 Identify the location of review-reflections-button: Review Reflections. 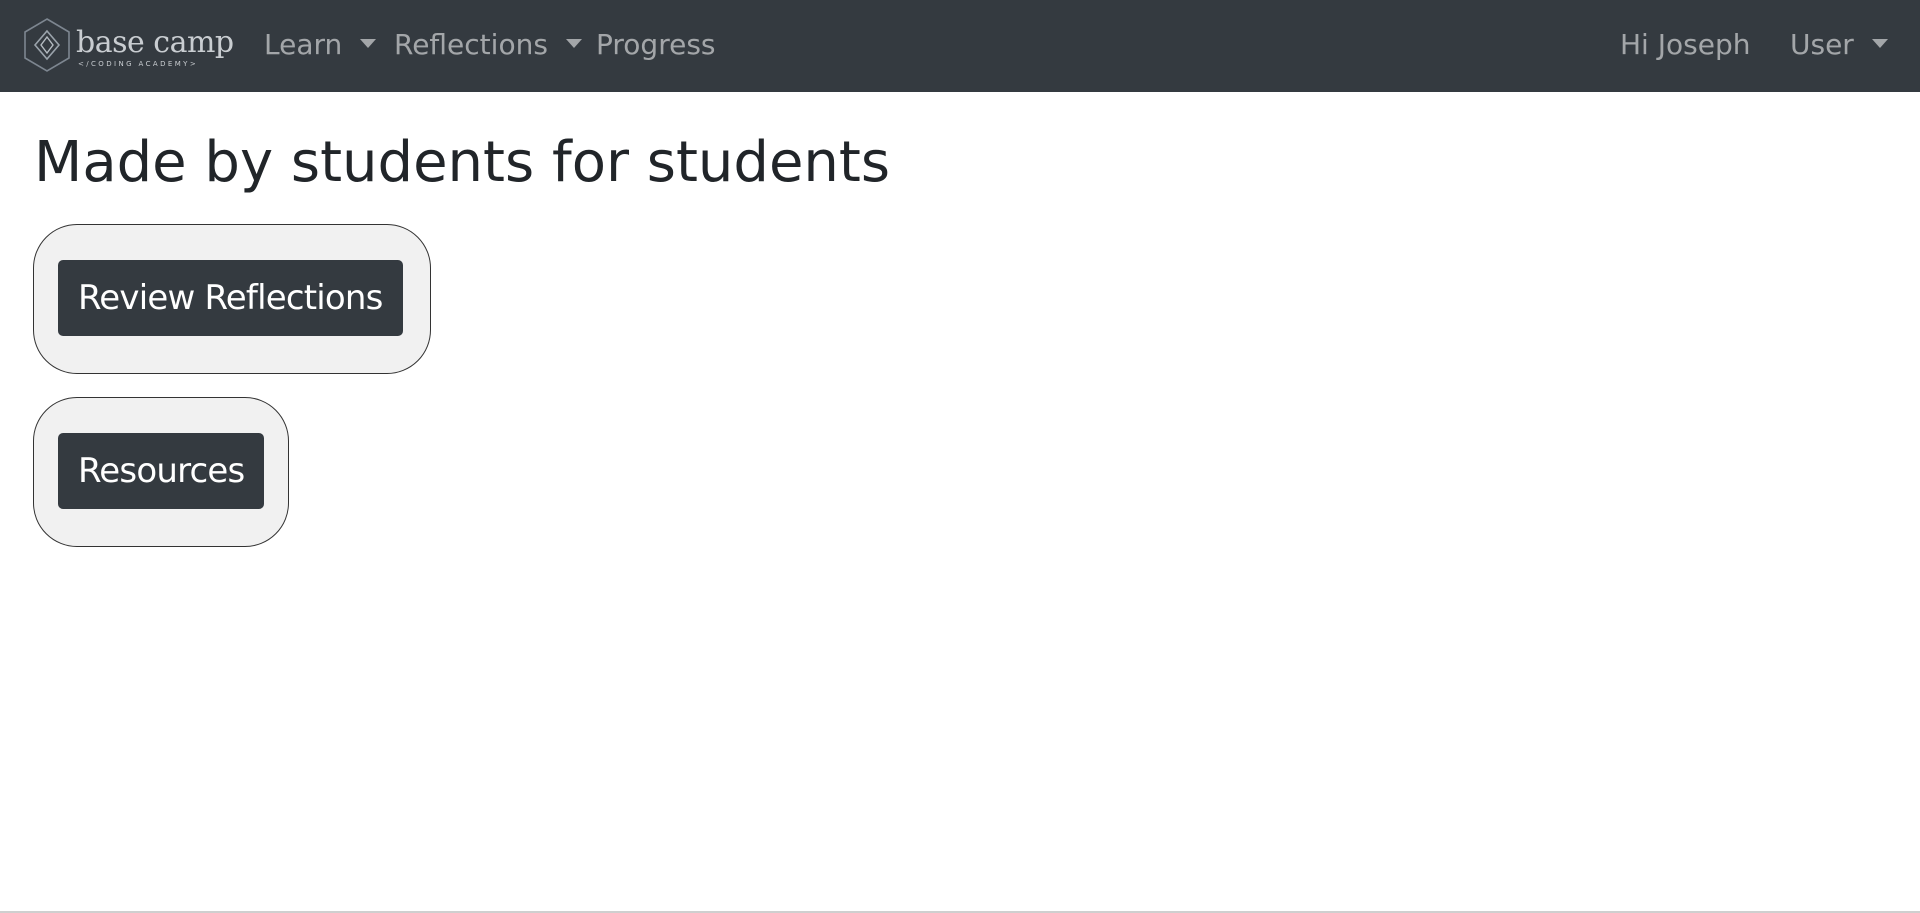
(230, 298).